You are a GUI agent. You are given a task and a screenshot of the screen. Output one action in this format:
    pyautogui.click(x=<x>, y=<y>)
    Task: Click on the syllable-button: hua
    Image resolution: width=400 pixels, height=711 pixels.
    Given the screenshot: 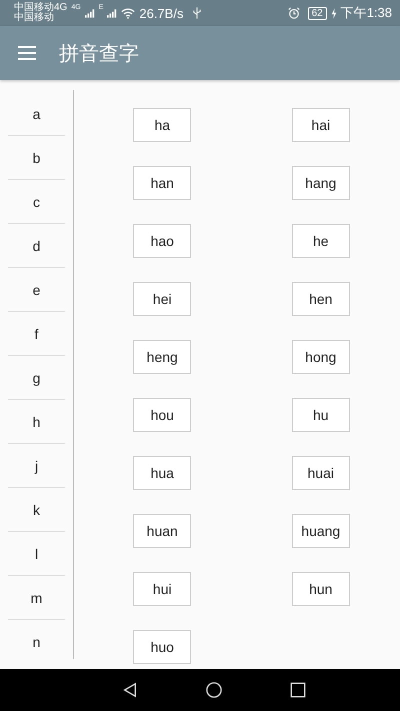 What is the action you would take?
    pyautogui.click(x=162, y=473)
    